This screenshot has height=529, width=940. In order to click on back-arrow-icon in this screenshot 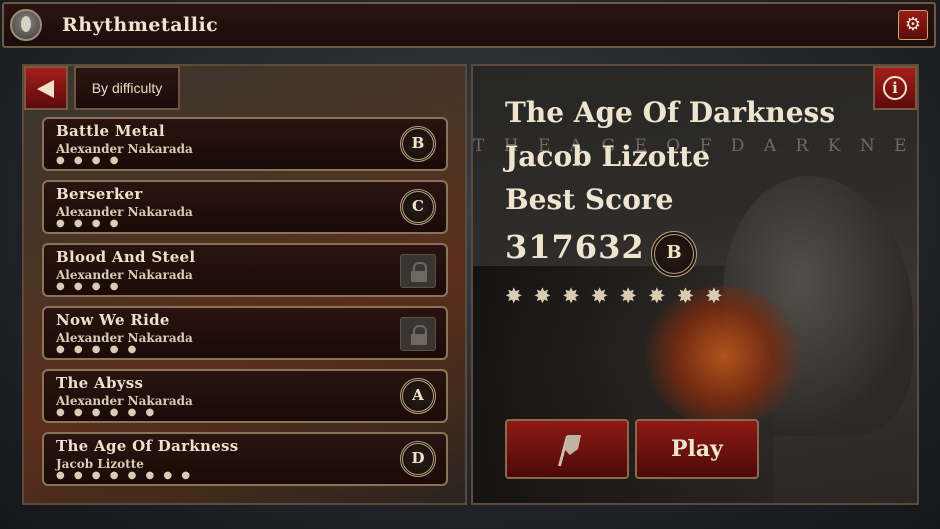, I will do `click(45, 89)`.